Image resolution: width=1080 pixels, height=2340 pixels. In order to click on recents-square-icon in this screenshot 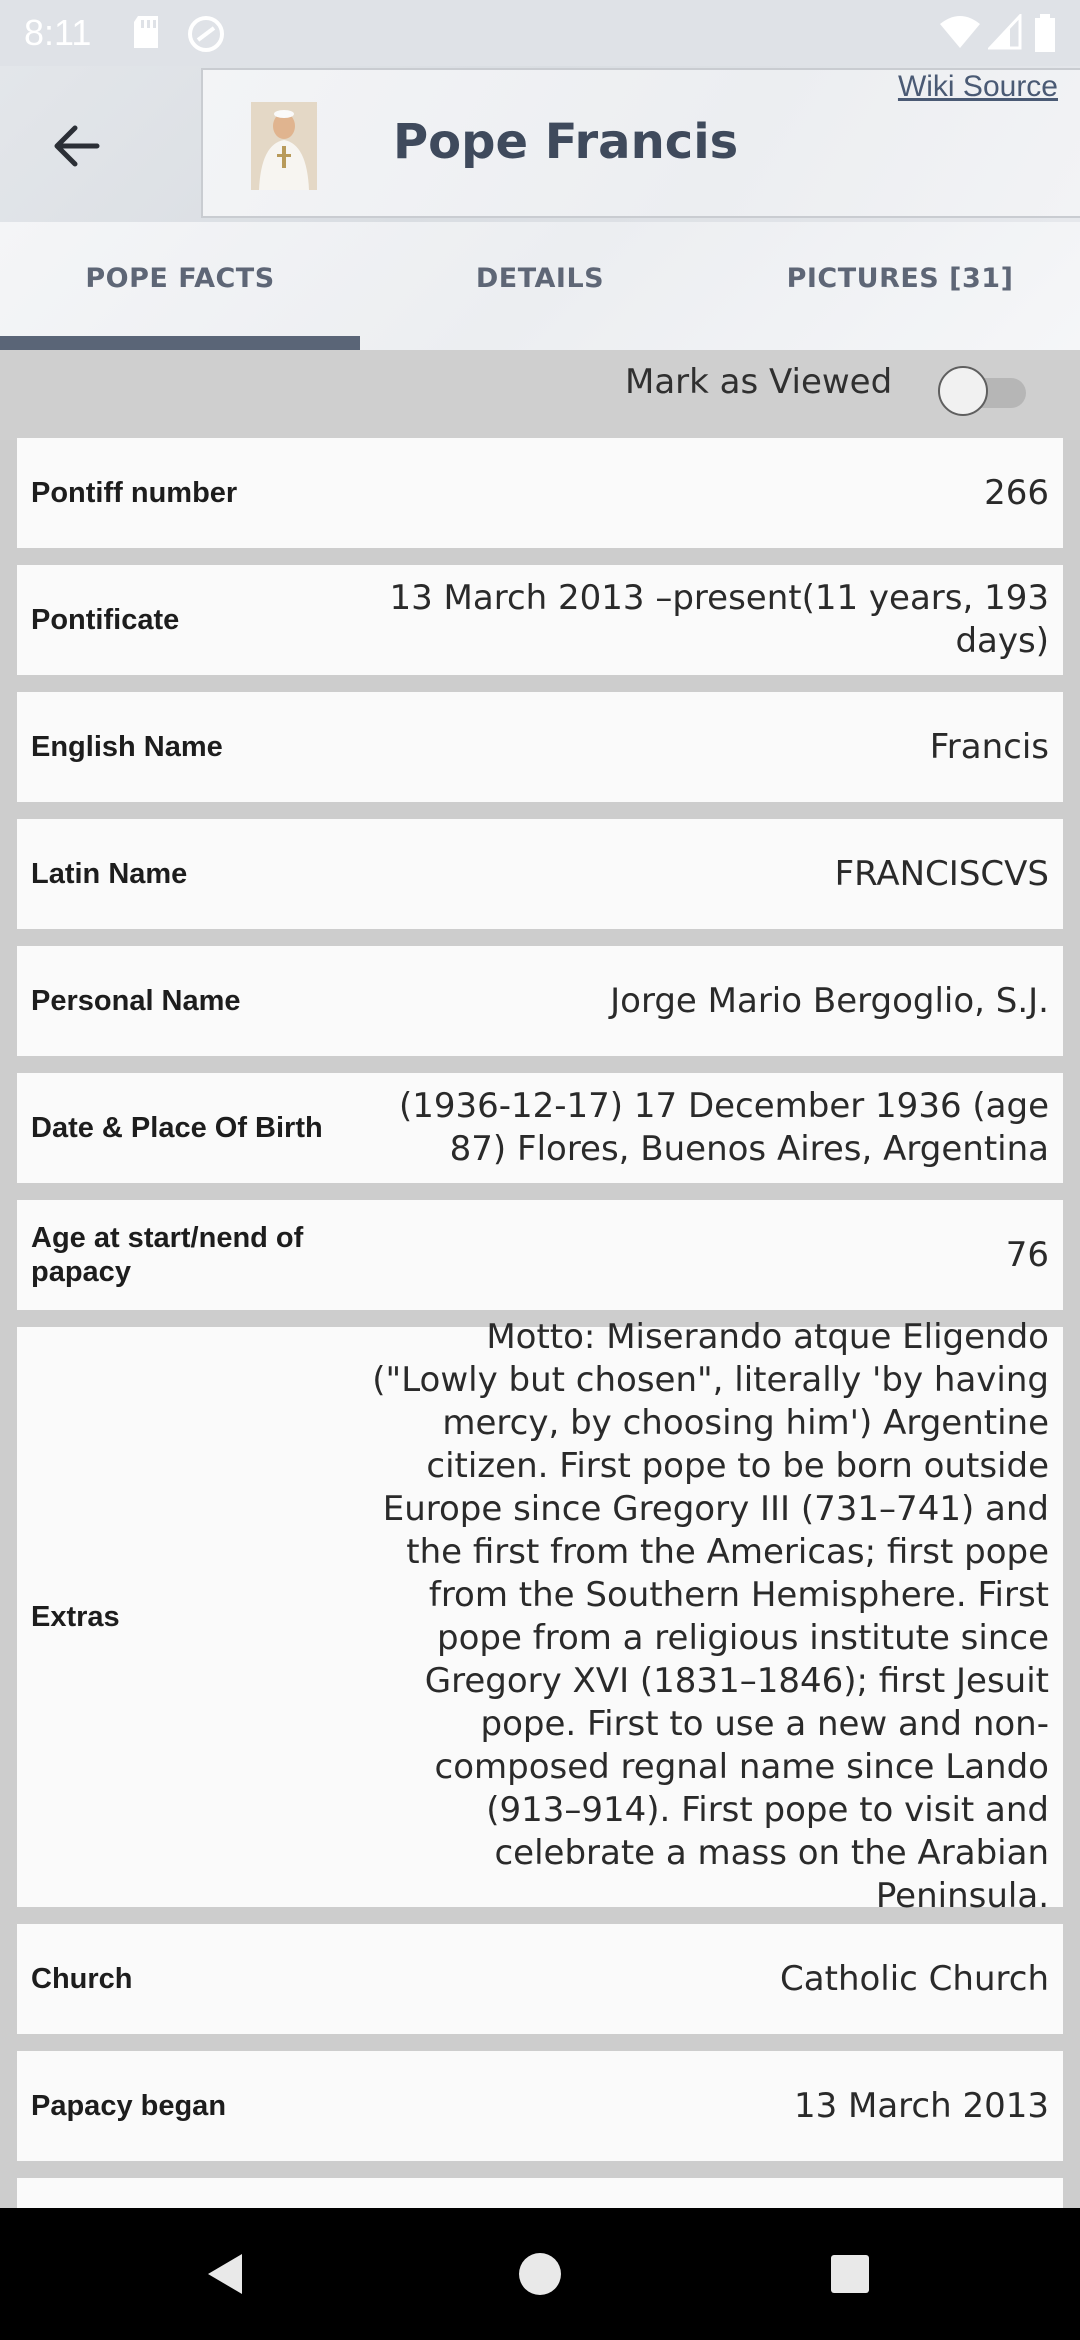, I will do `click(850, 2274)`.